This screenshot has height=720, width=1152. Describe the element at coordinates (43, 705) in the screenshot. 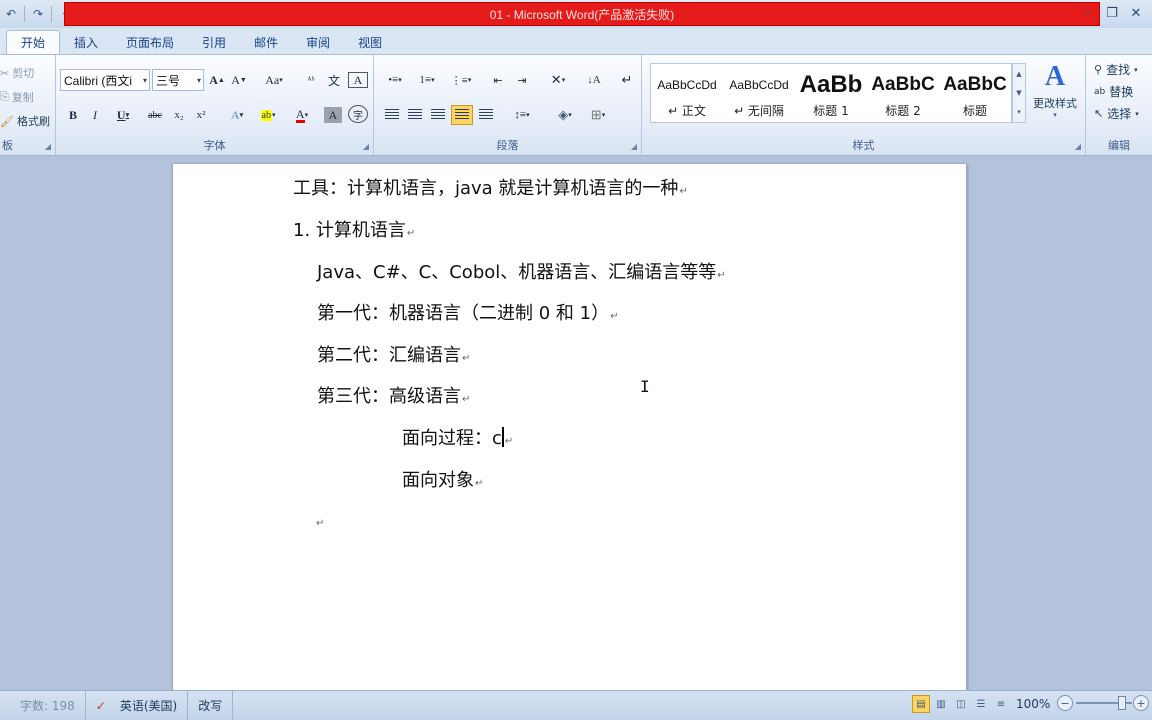

I see `word-count: 字数: 198` at that location.